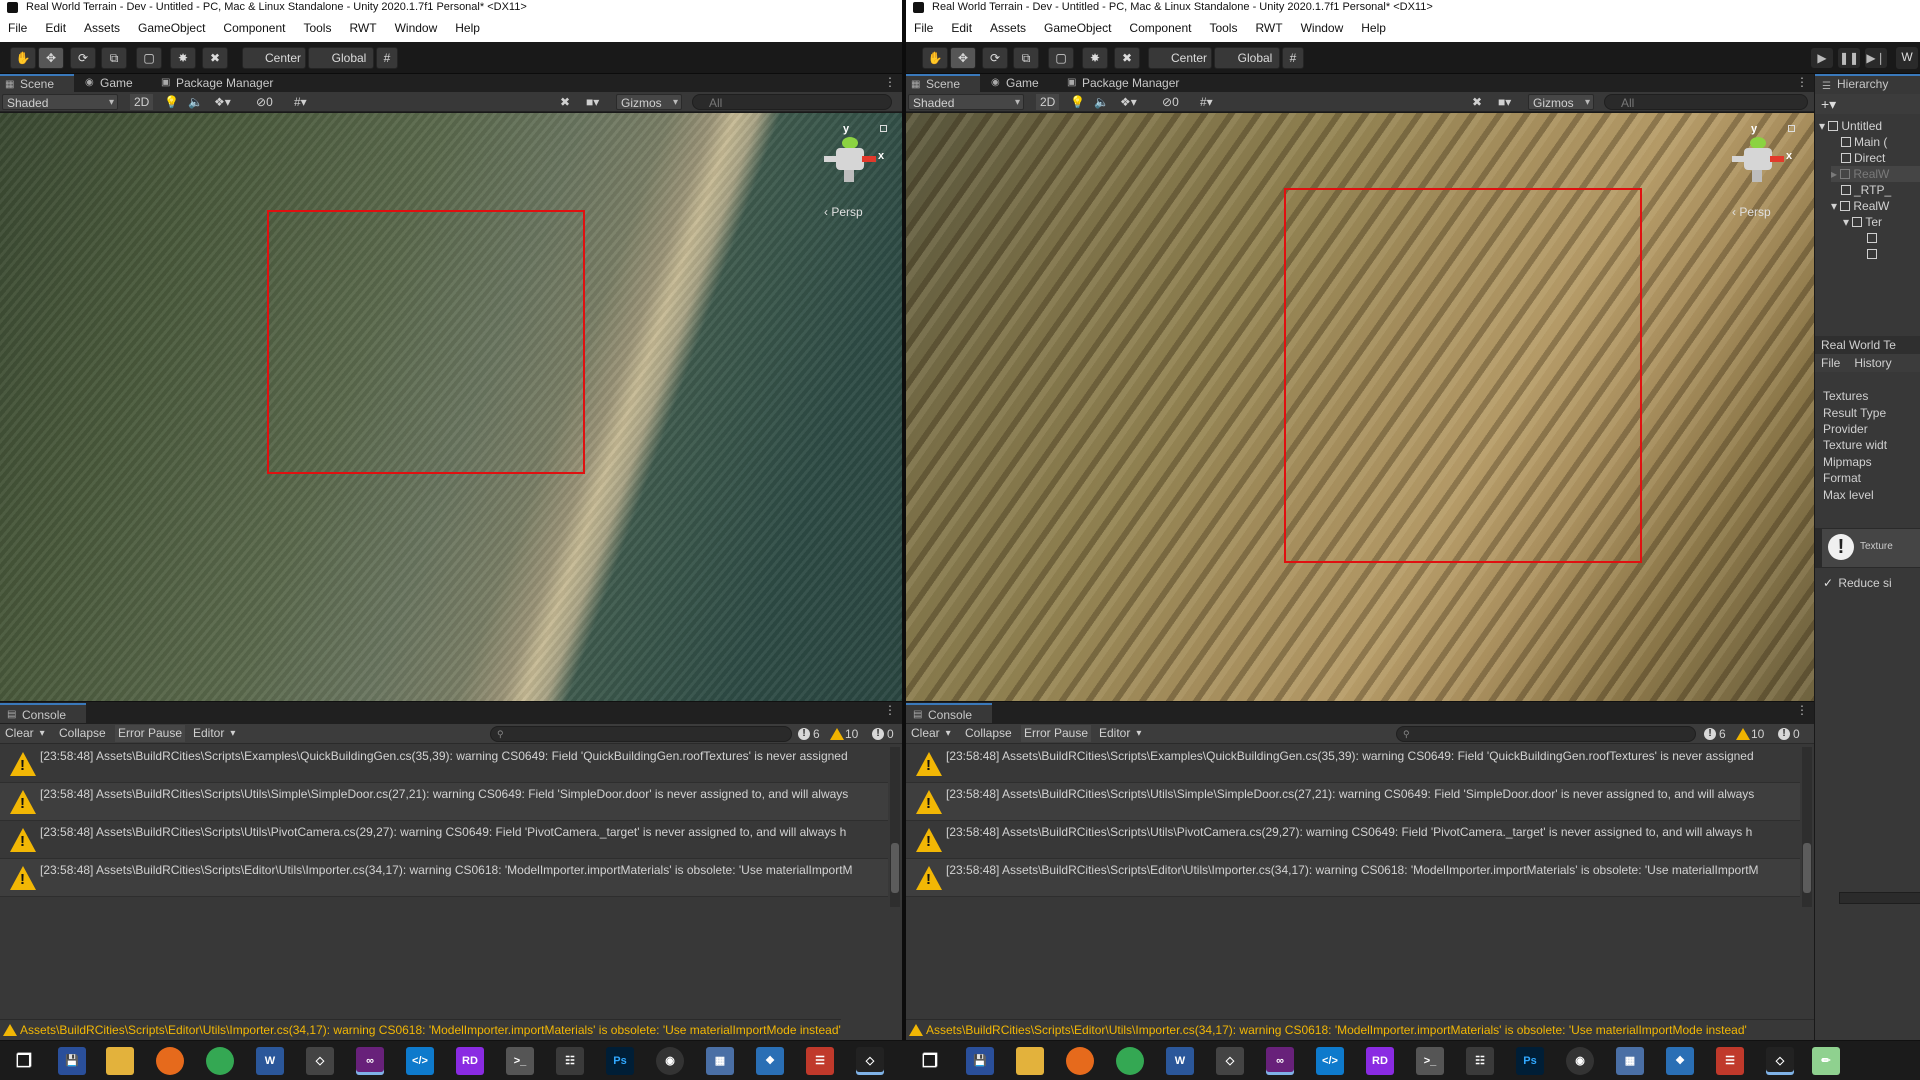 The width and height of the screenshot is (1920, 1080). What do you see at coordinates (1850, 126) in the screenshot?
I see `hierarchy-scene-root: ▾ Untitled` at bounding box center [1850, 126].